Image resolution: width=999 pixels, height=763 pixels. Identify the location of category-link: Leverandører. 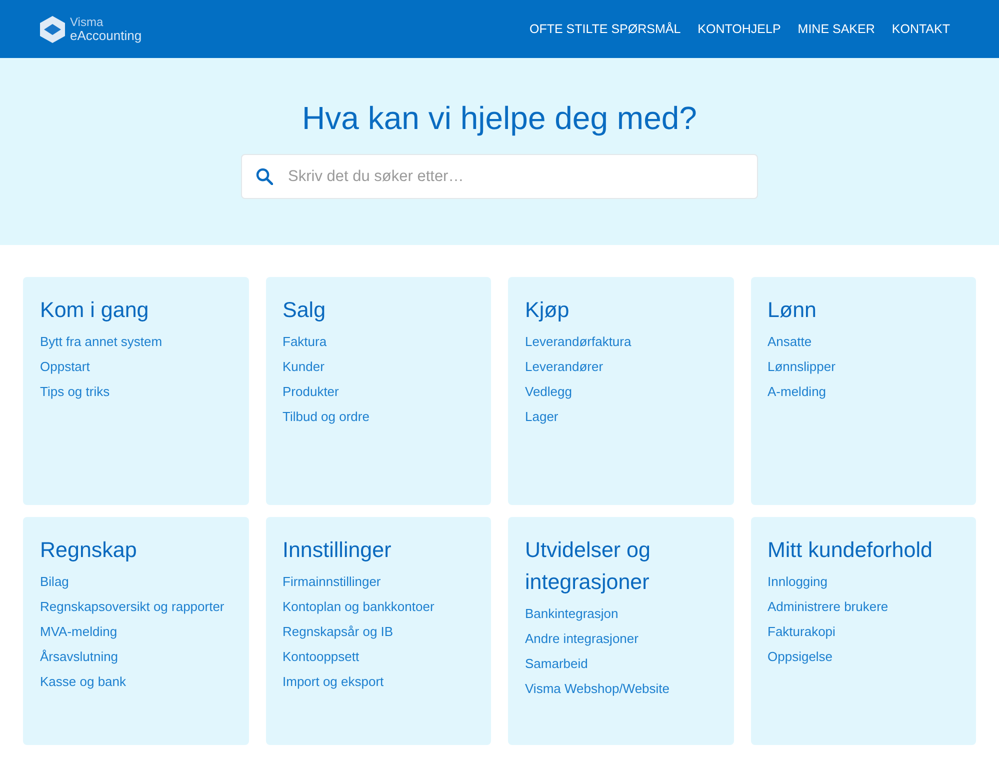
(564, 366).